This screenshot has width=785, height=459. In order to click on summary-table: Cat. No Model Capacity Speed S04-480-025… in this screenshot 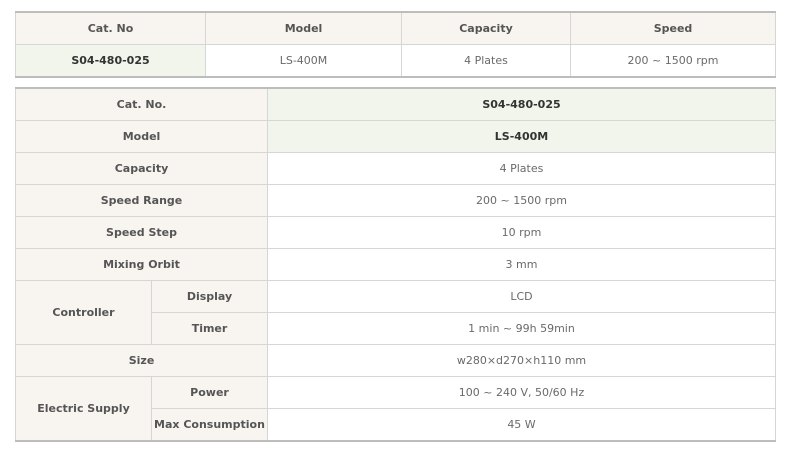, I will do `click(395, 44)`.